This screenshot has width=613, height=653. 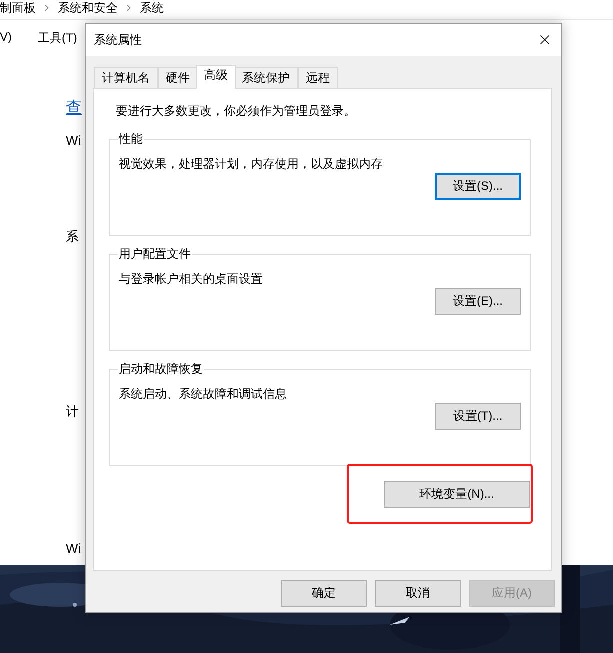 What do you see at coordinates (318, 77) in the screenshot?
I see `tab: 远程` at bounding box center [318, 77].